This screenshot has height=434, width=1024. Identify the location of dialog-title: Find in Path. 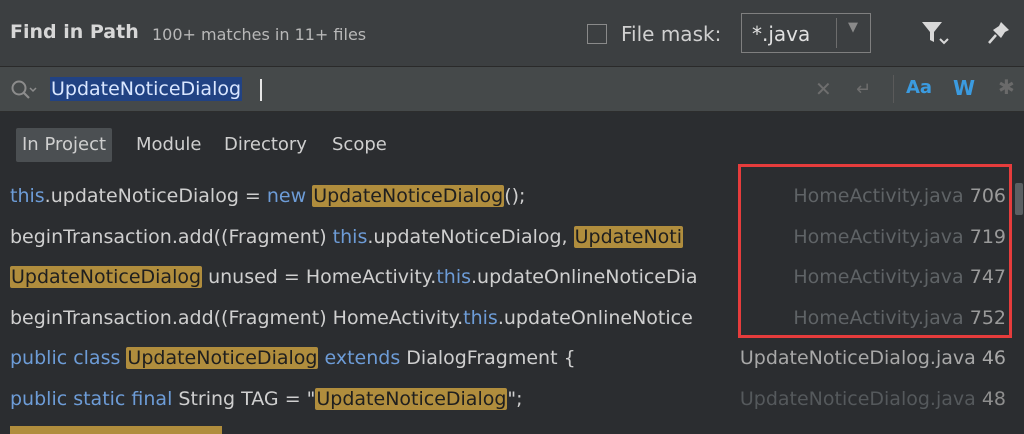
(74, 32).